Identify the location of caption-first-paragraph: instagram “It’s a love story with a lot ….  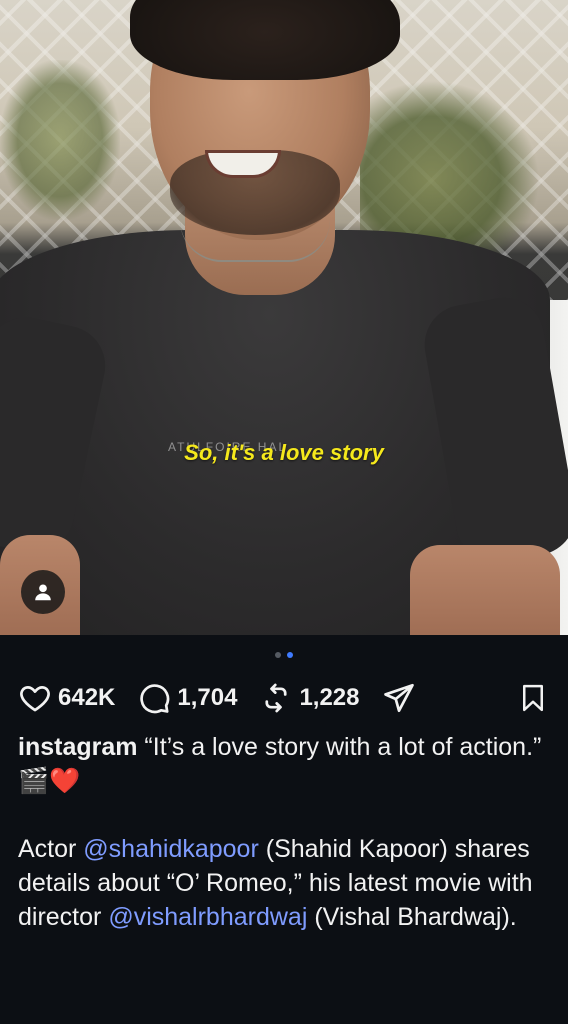
(283, 764).